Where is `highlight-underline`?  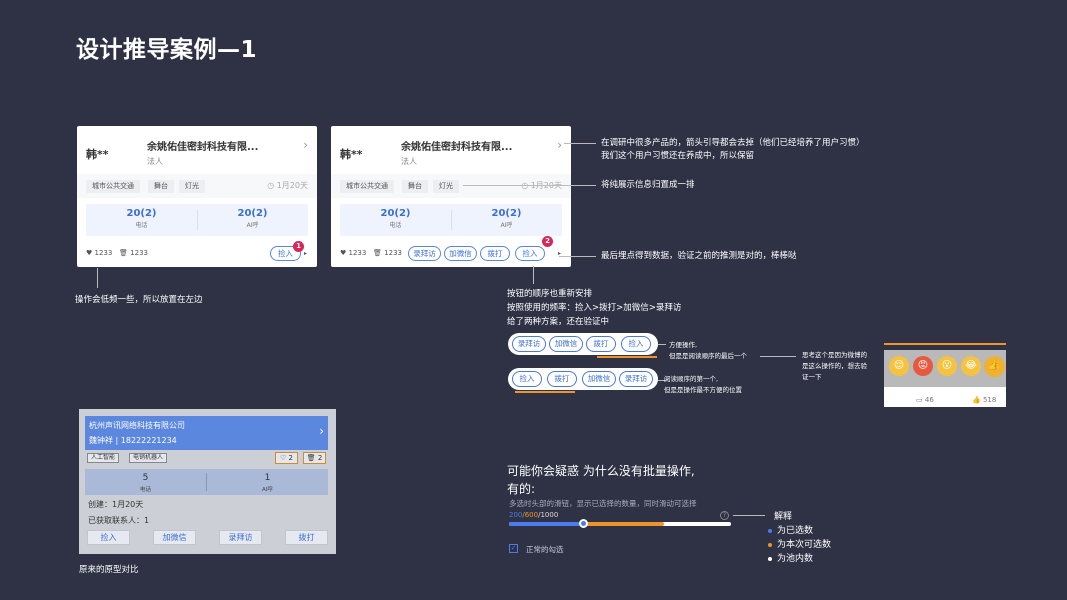 highlight-underline is located at coordinates (945, 344).